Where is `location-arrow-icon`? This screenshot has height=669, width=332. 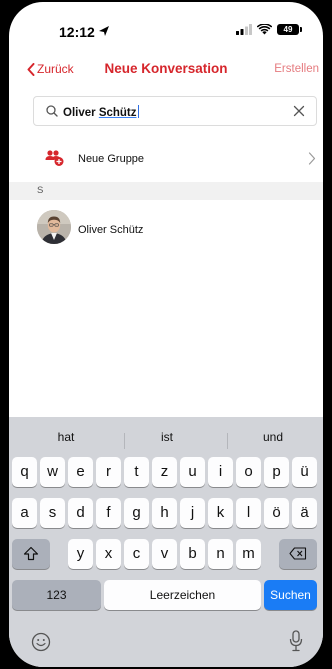 location-arrow-icon is located at coordinates (104, 31).